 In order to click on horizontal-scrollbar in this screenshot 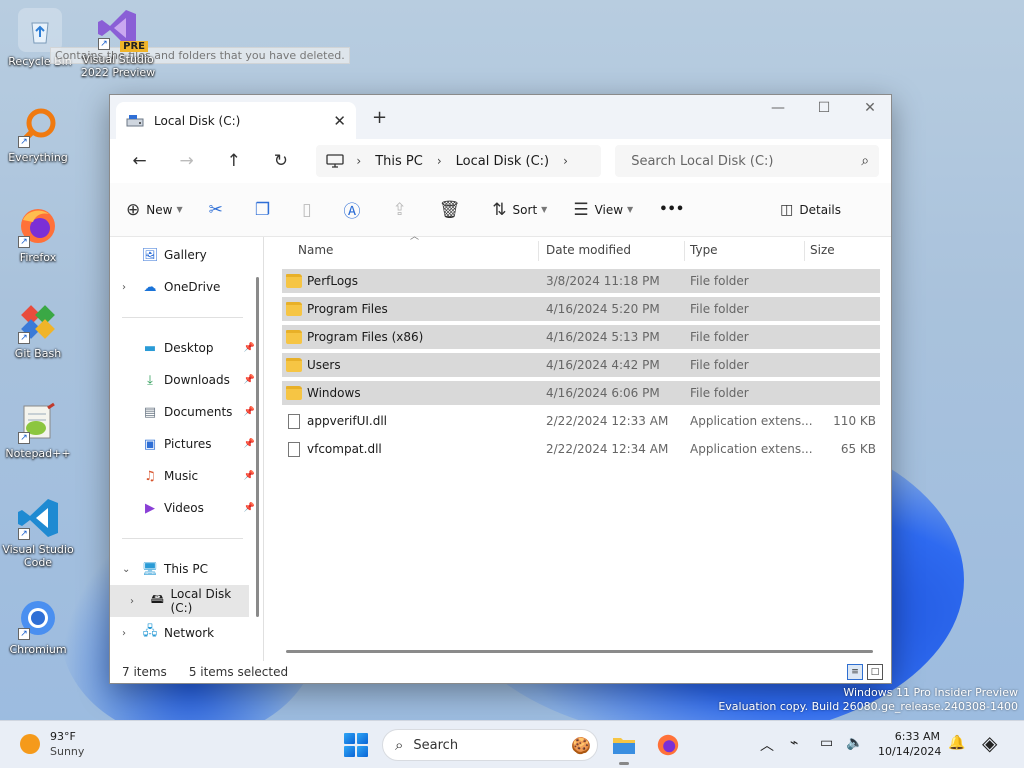, I will do `click(579, 651)`.